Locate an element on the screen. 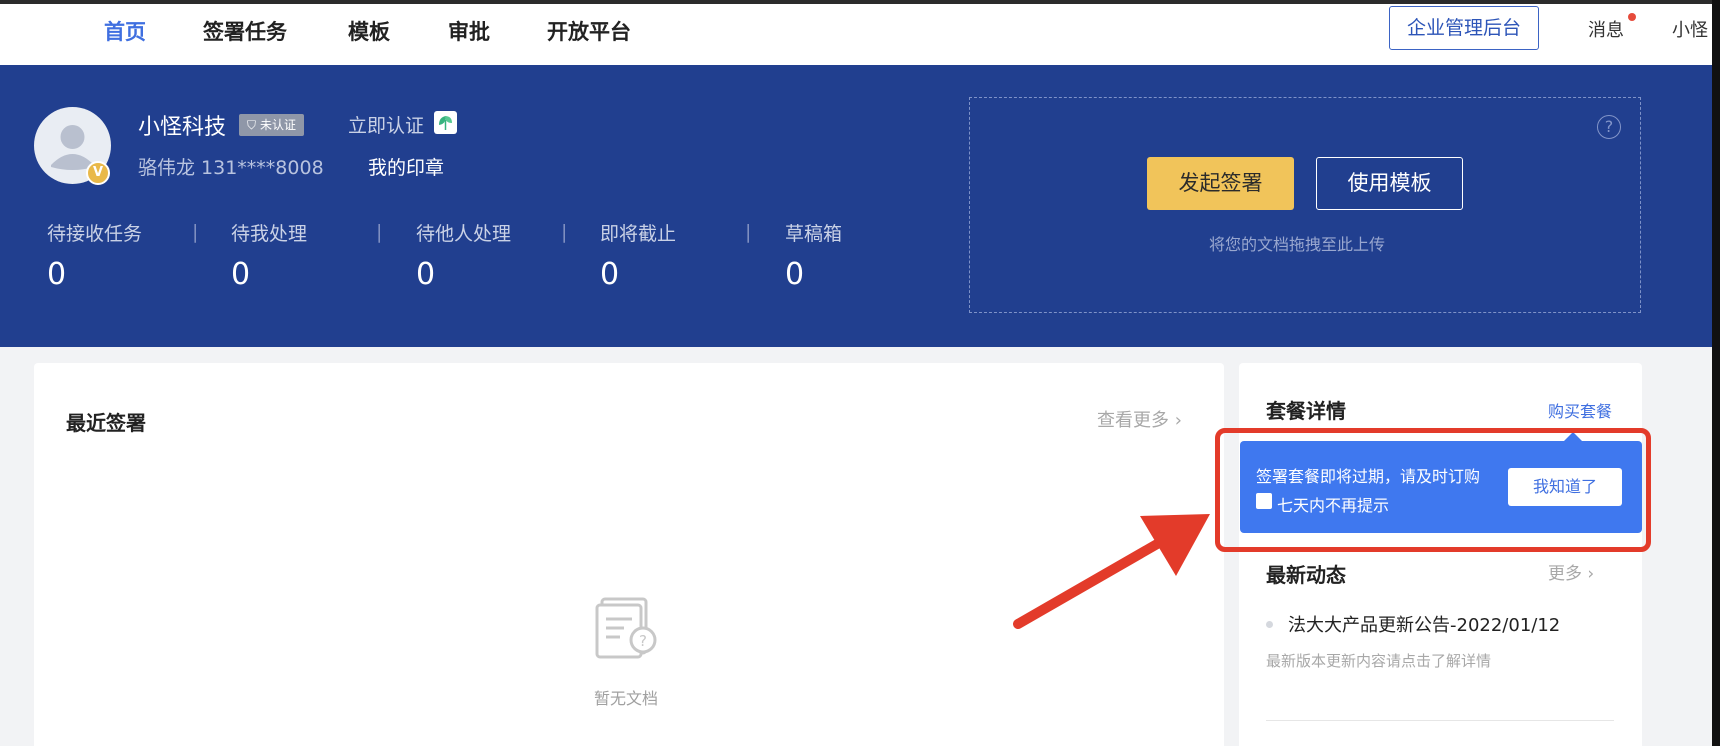  stat-value-pending-receive: 0 is located at coordinates (56, 274).